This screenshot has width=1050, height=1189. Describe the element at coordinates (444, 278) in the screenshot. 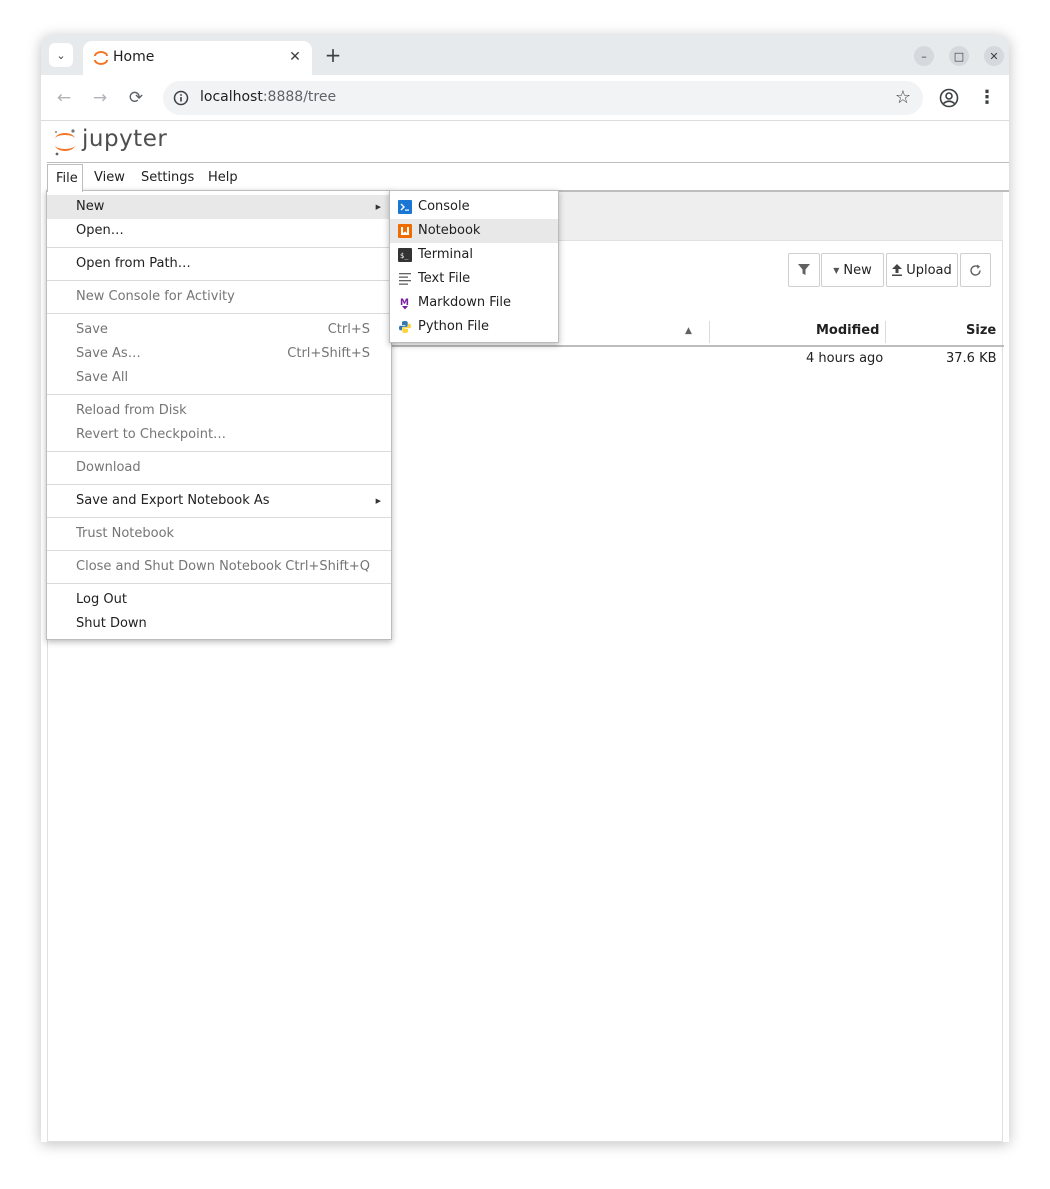

I see `submenu-item-label: Text File` at that location.